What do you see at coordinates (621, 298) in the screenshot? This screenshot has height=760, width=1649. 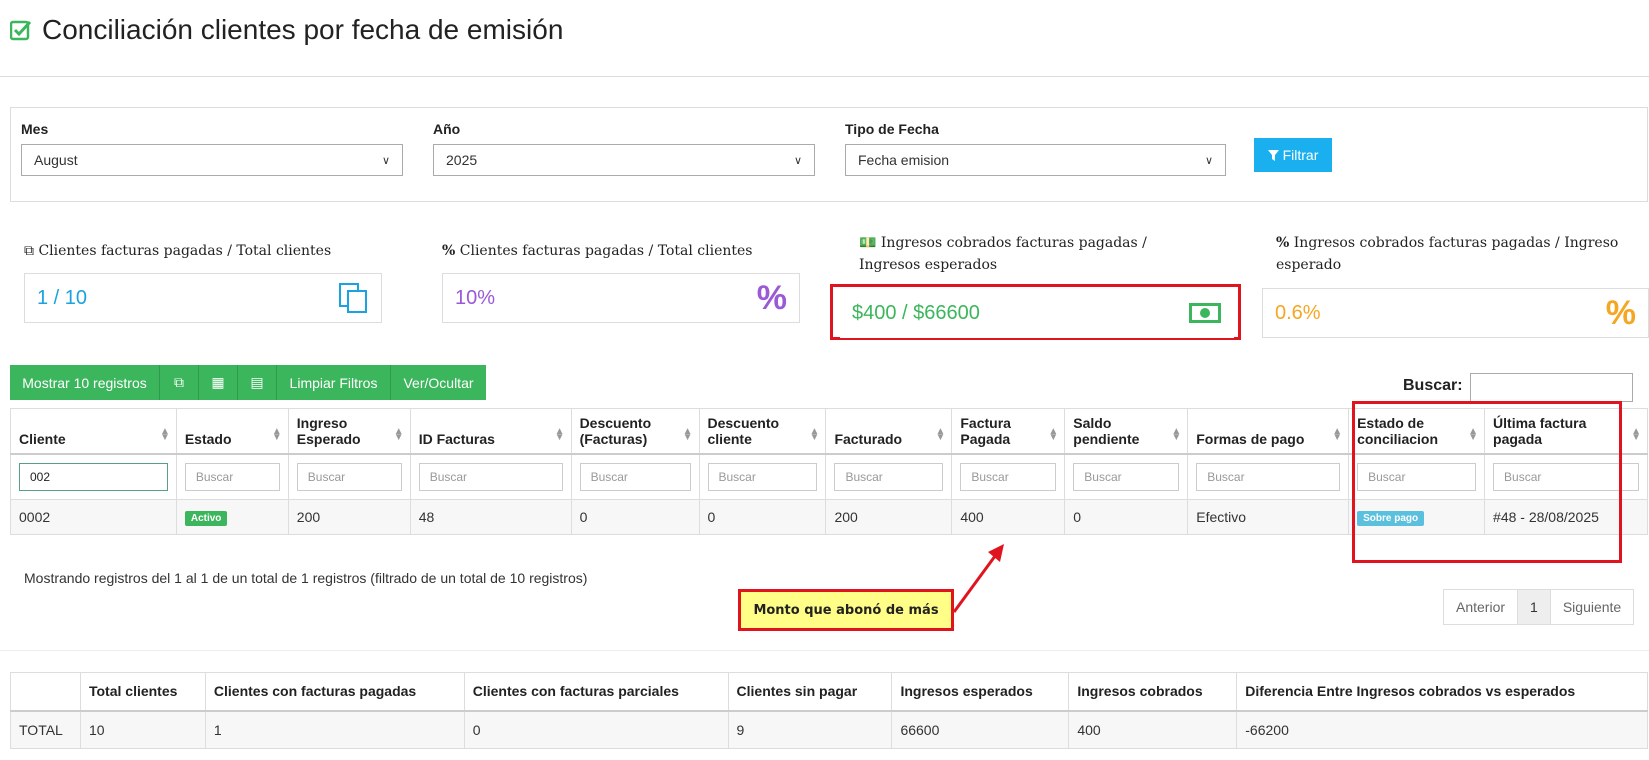 I see `stat-percent-clients-box: 10% %` at bounding box center [621, 298].